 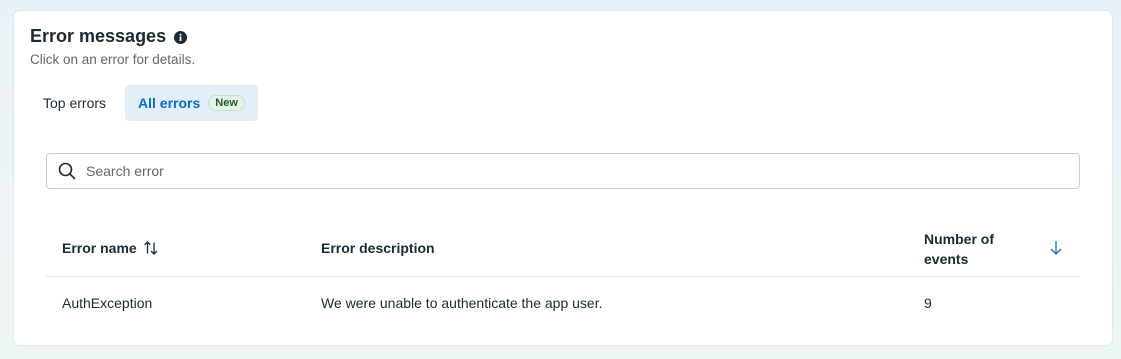 I want to click on title-row: Error messages, so click(x=109, y=36).